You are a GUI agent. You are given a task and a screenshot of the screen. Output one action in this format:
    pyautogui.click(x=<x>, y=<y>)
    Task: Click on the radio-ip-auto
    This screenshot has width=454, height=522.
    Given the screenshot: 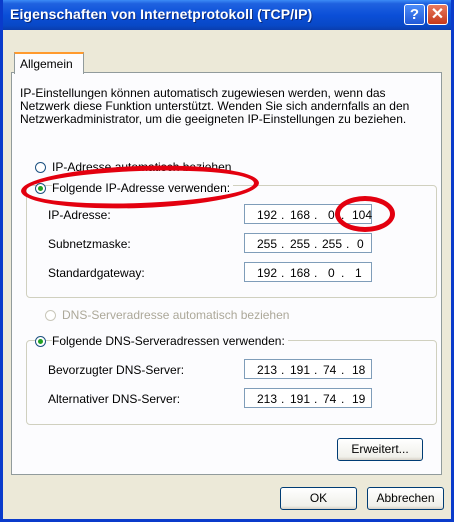 What is the action you would take?
    pyautogui.click(x=40, y=167)
    